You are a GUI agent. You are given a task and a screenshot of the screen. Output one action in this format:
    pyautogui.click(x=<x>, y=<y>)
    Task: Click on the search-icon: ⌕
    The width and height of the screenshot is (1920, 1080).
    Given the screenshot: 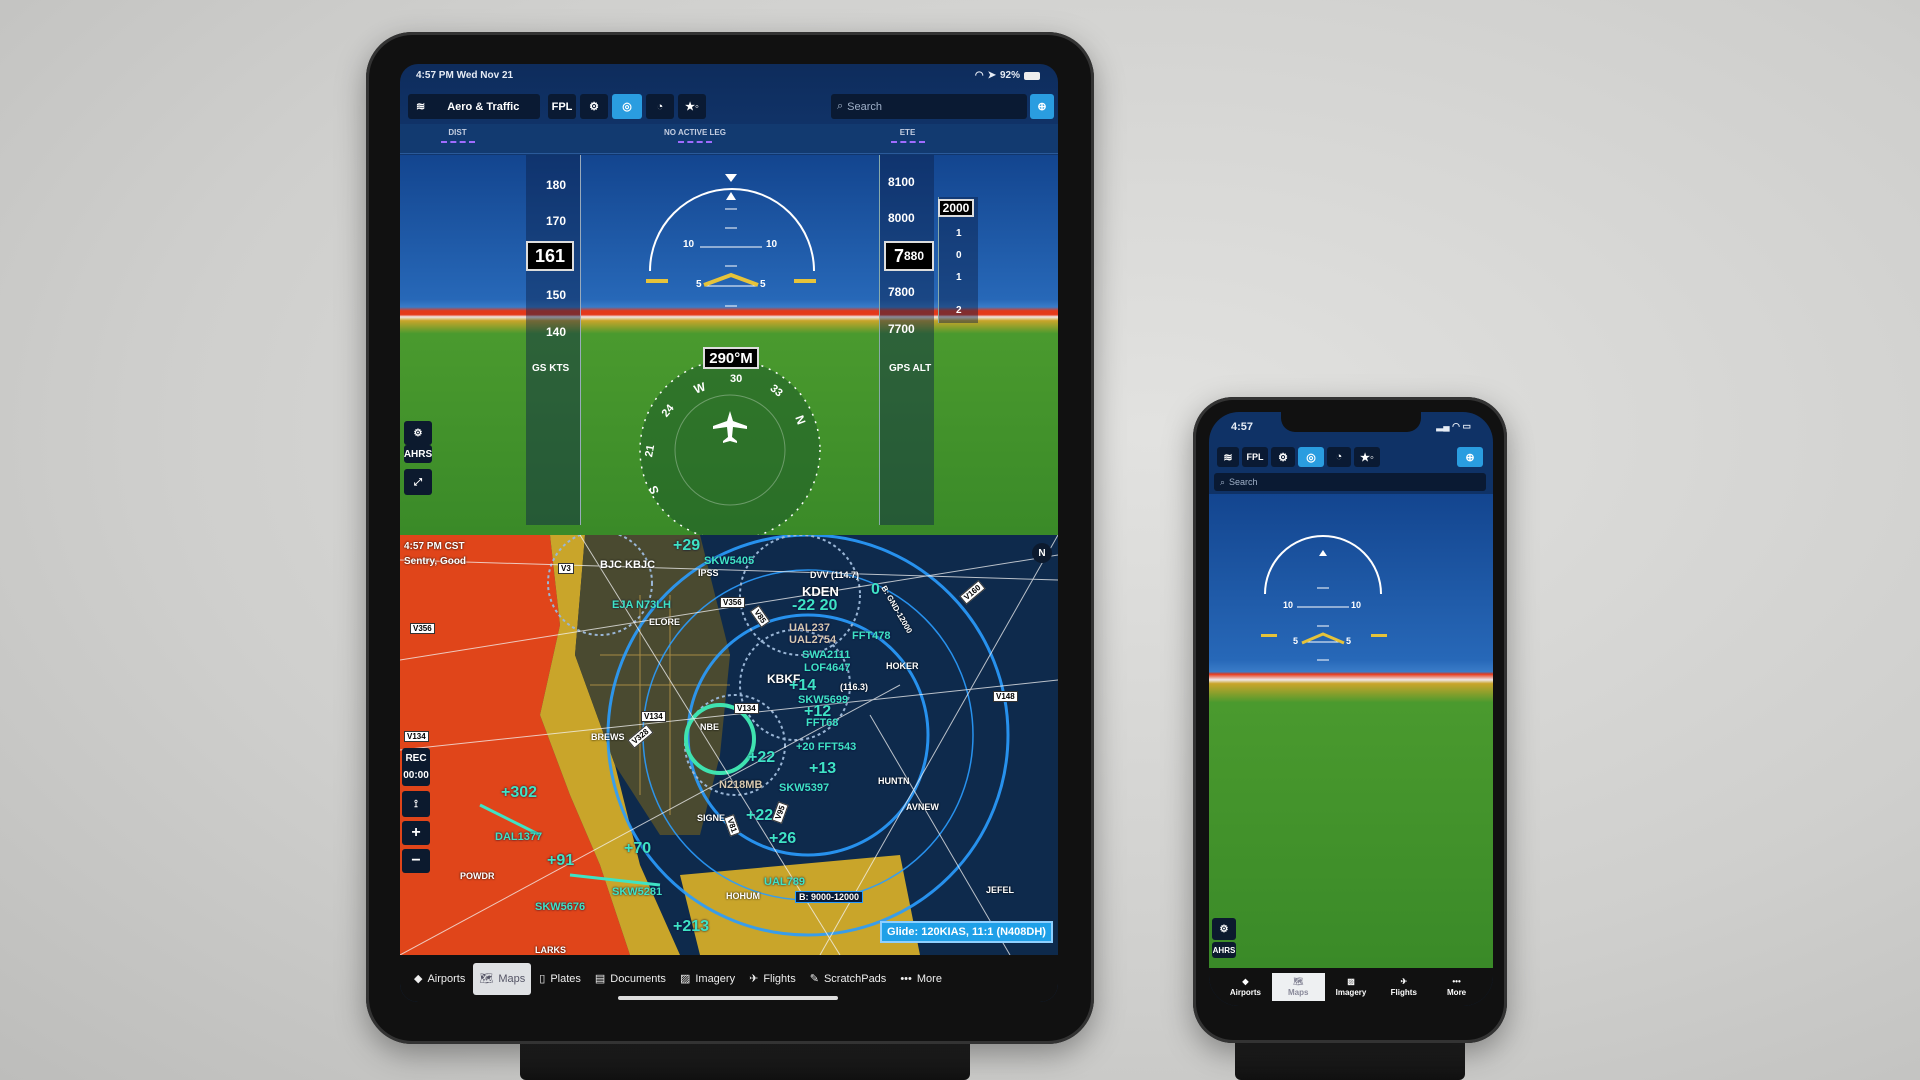 What is the action you would take?
    pyautogui.click(x=840, y=106)
    